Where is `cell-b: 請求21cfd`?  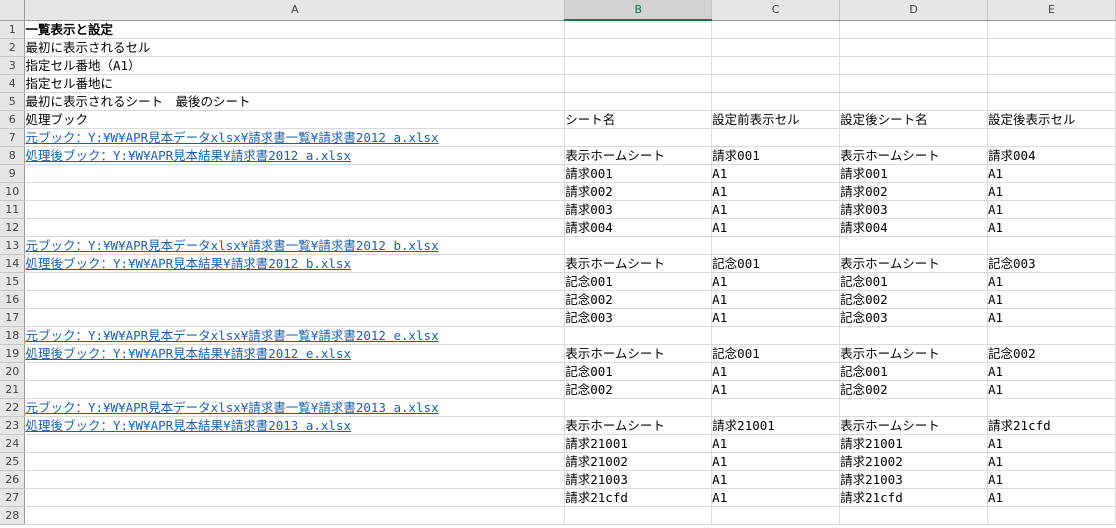 cell-b: 請求21cfd is located at coordinates (638, 497).